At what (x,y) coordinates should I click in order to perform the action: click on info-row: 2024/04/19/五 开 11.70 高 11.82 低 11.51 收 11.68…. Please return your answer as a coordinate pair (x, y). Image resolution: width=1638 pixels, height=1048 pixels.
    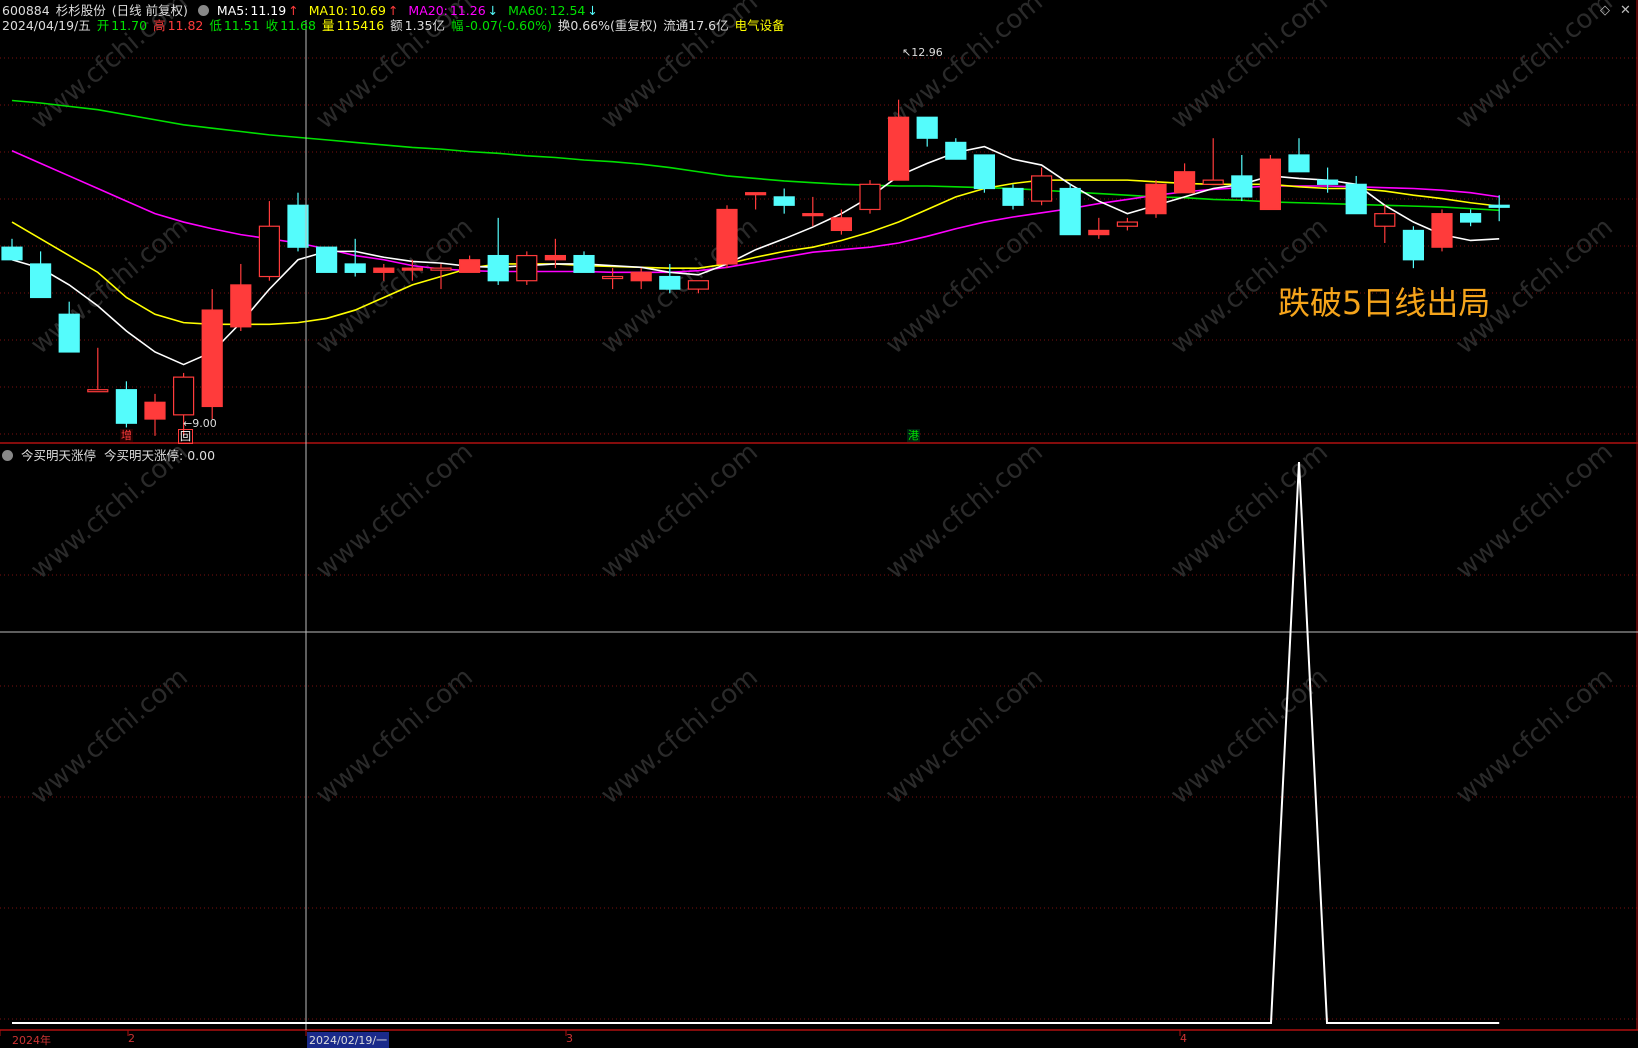
    Looking at the image, I should click on (394, 26).